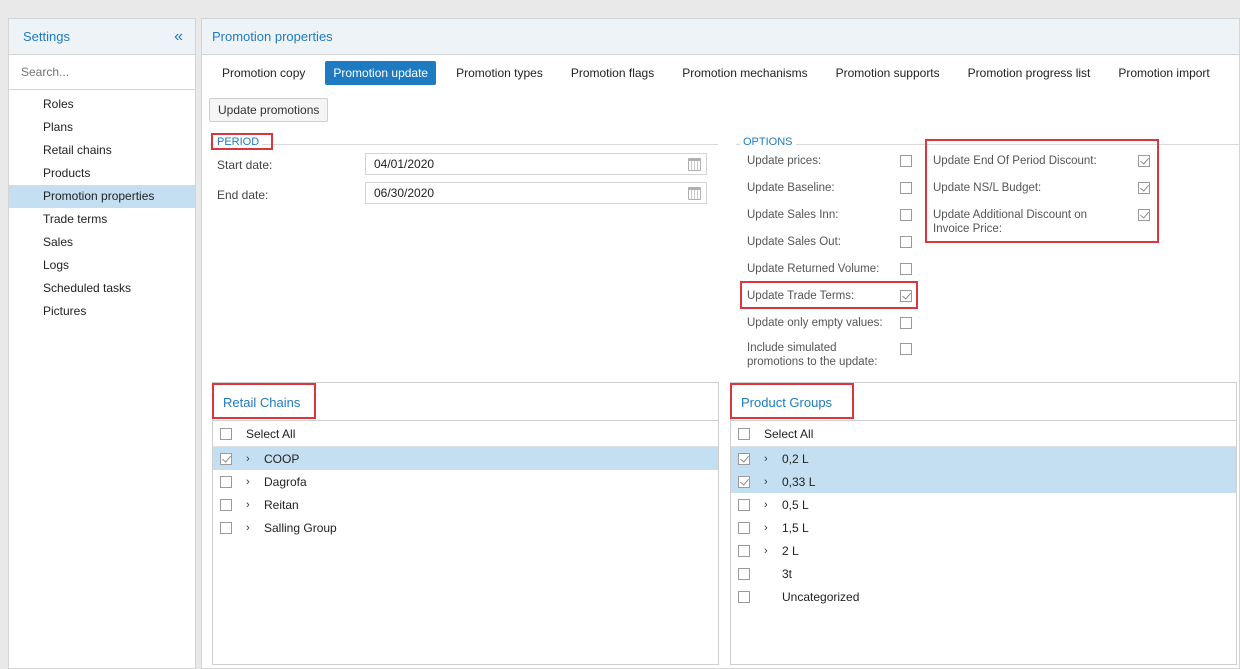 The width and height of the screenshot is (1240, 669). I want to click on end-date-label: End date:, so click(243, 195).